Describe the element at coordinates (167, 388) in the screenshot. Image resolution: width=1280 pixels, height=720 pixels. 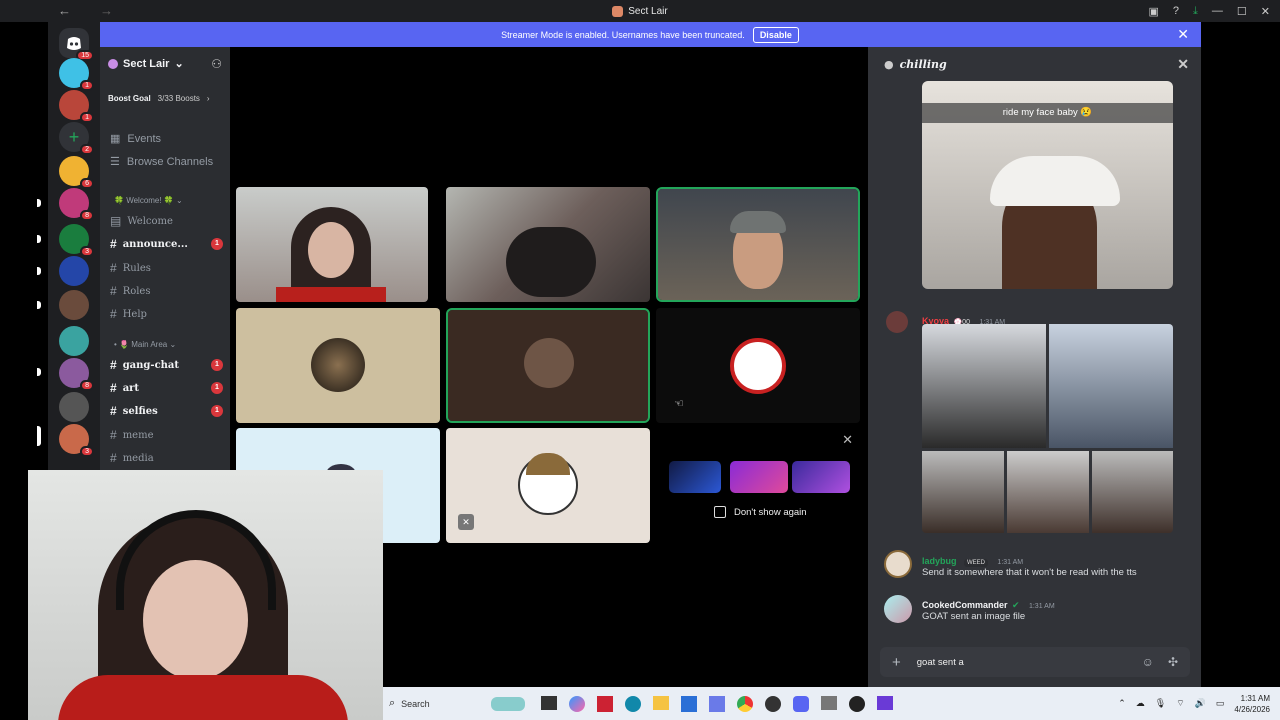
I see `channel-art: # art 1` at that location.